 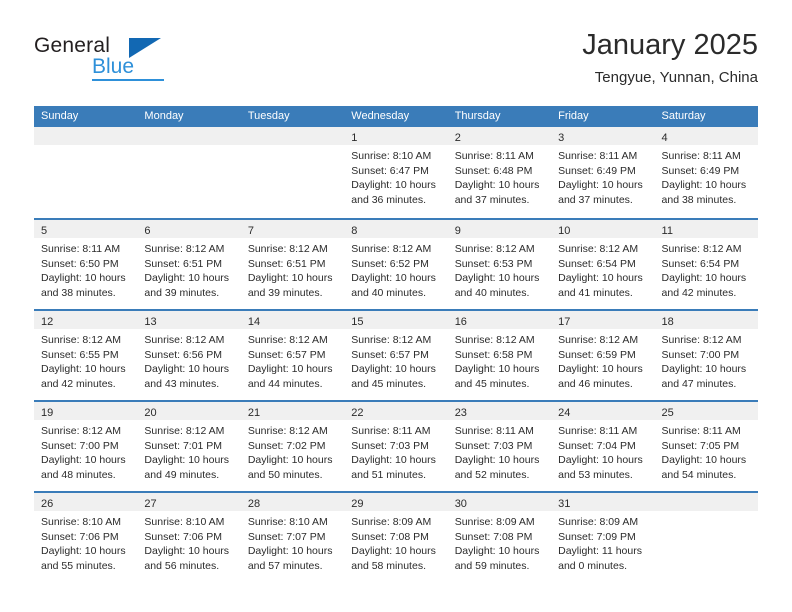 What do you see at coordinates (80, 354) in the screenshot?
I see `sunset-text: Sunset: 6:55 PM` at bounding box center [80, 354].